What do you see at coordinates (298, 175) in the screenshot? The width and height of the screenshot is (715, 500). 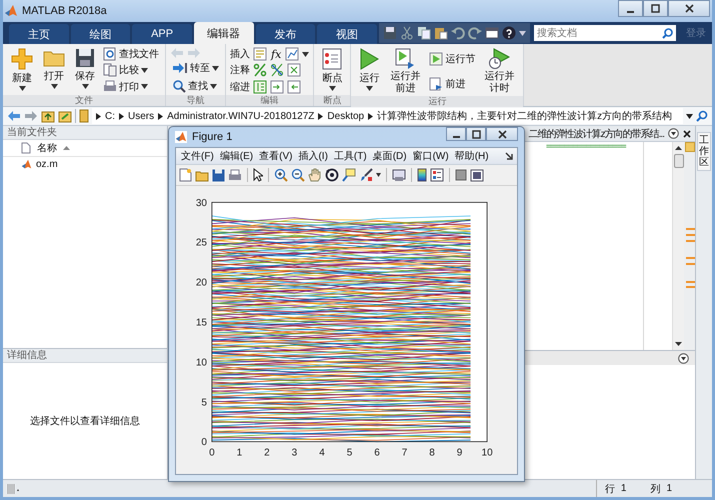 I see `zoom-out-icon` at bounding box center [298, 175].